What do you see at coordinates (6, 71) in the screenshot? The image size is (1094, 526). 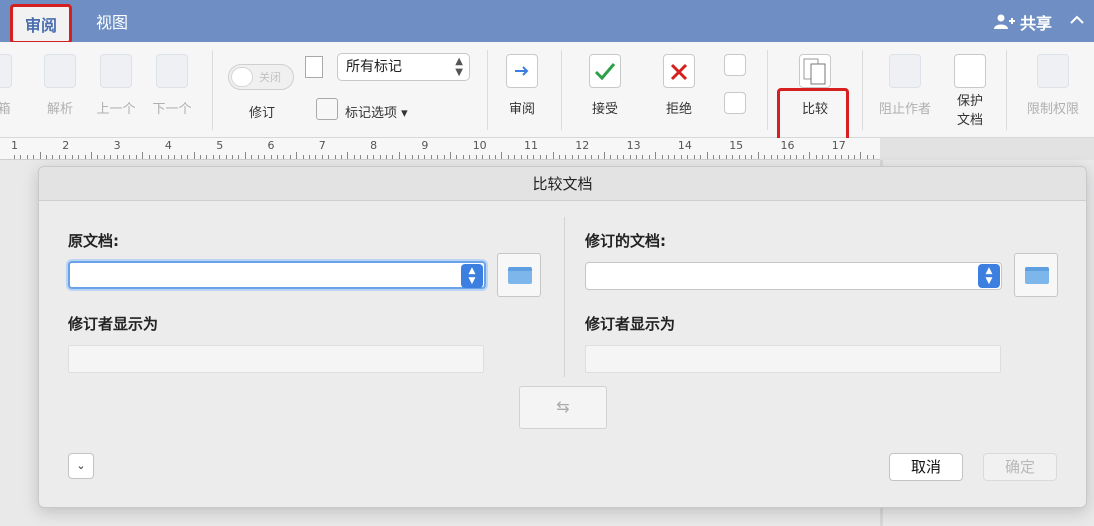 I see `partial-icon` at bounding box center [6, 71].